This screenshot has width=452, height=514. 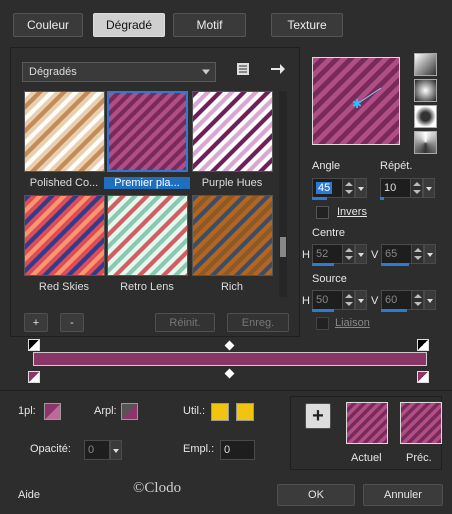 I want to click on gradient-menu-icon, so click(x=243, y=69).